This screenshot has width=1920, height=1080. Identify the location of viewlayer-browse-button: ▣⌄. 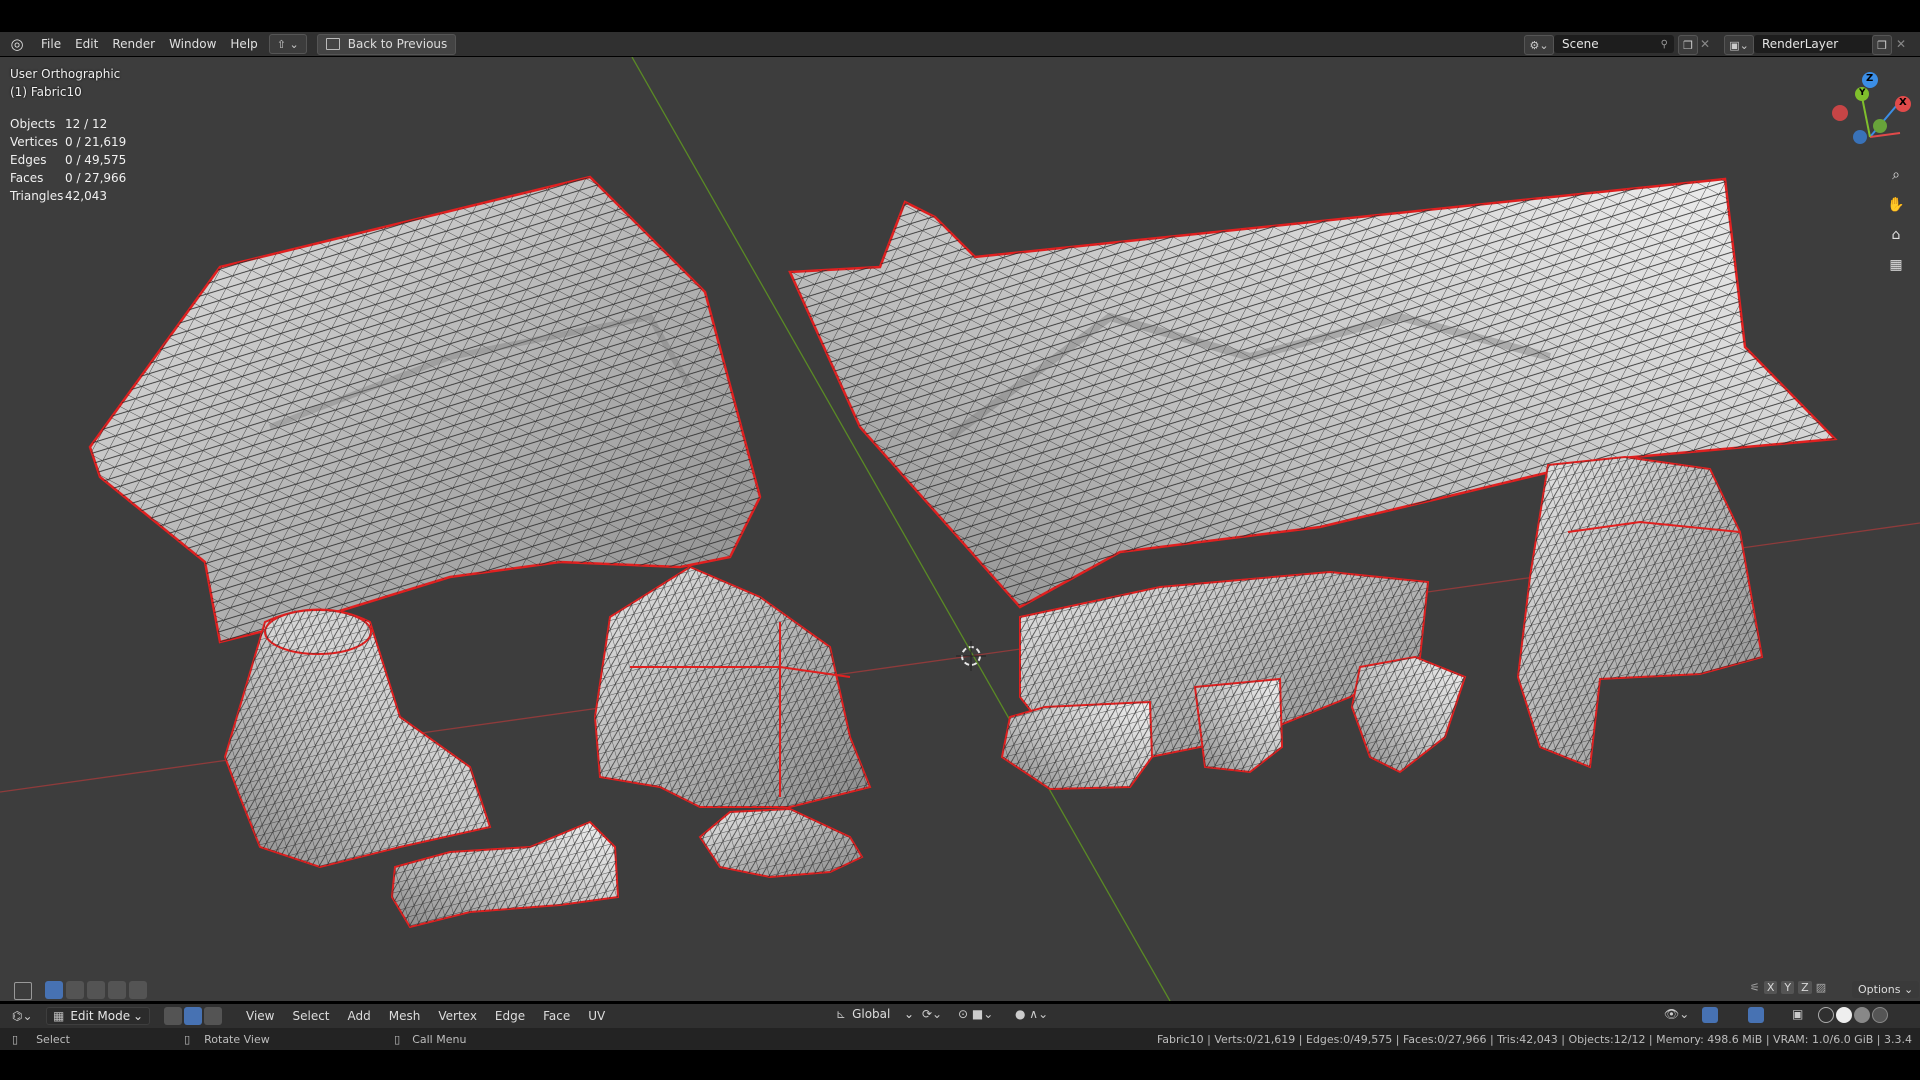
(1739, 45).